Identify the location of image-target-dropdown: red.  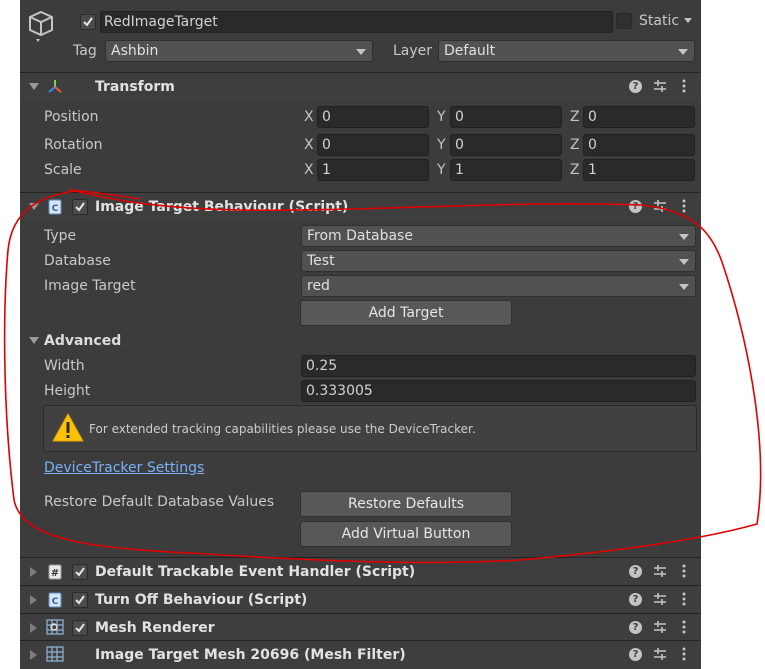
(498, 286).